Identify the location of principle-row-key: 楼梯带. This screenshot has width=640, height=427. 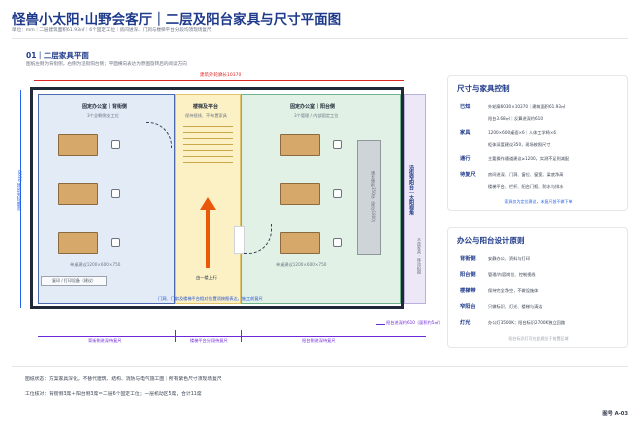
(468, 291).